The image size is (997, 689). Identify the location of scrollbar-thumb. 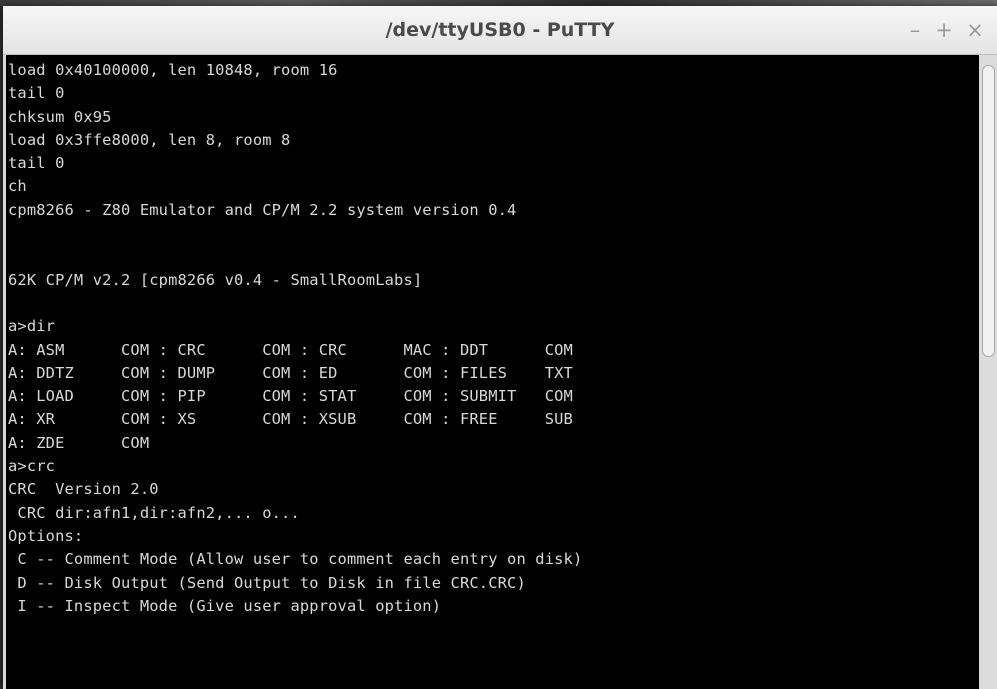
(988, 211).